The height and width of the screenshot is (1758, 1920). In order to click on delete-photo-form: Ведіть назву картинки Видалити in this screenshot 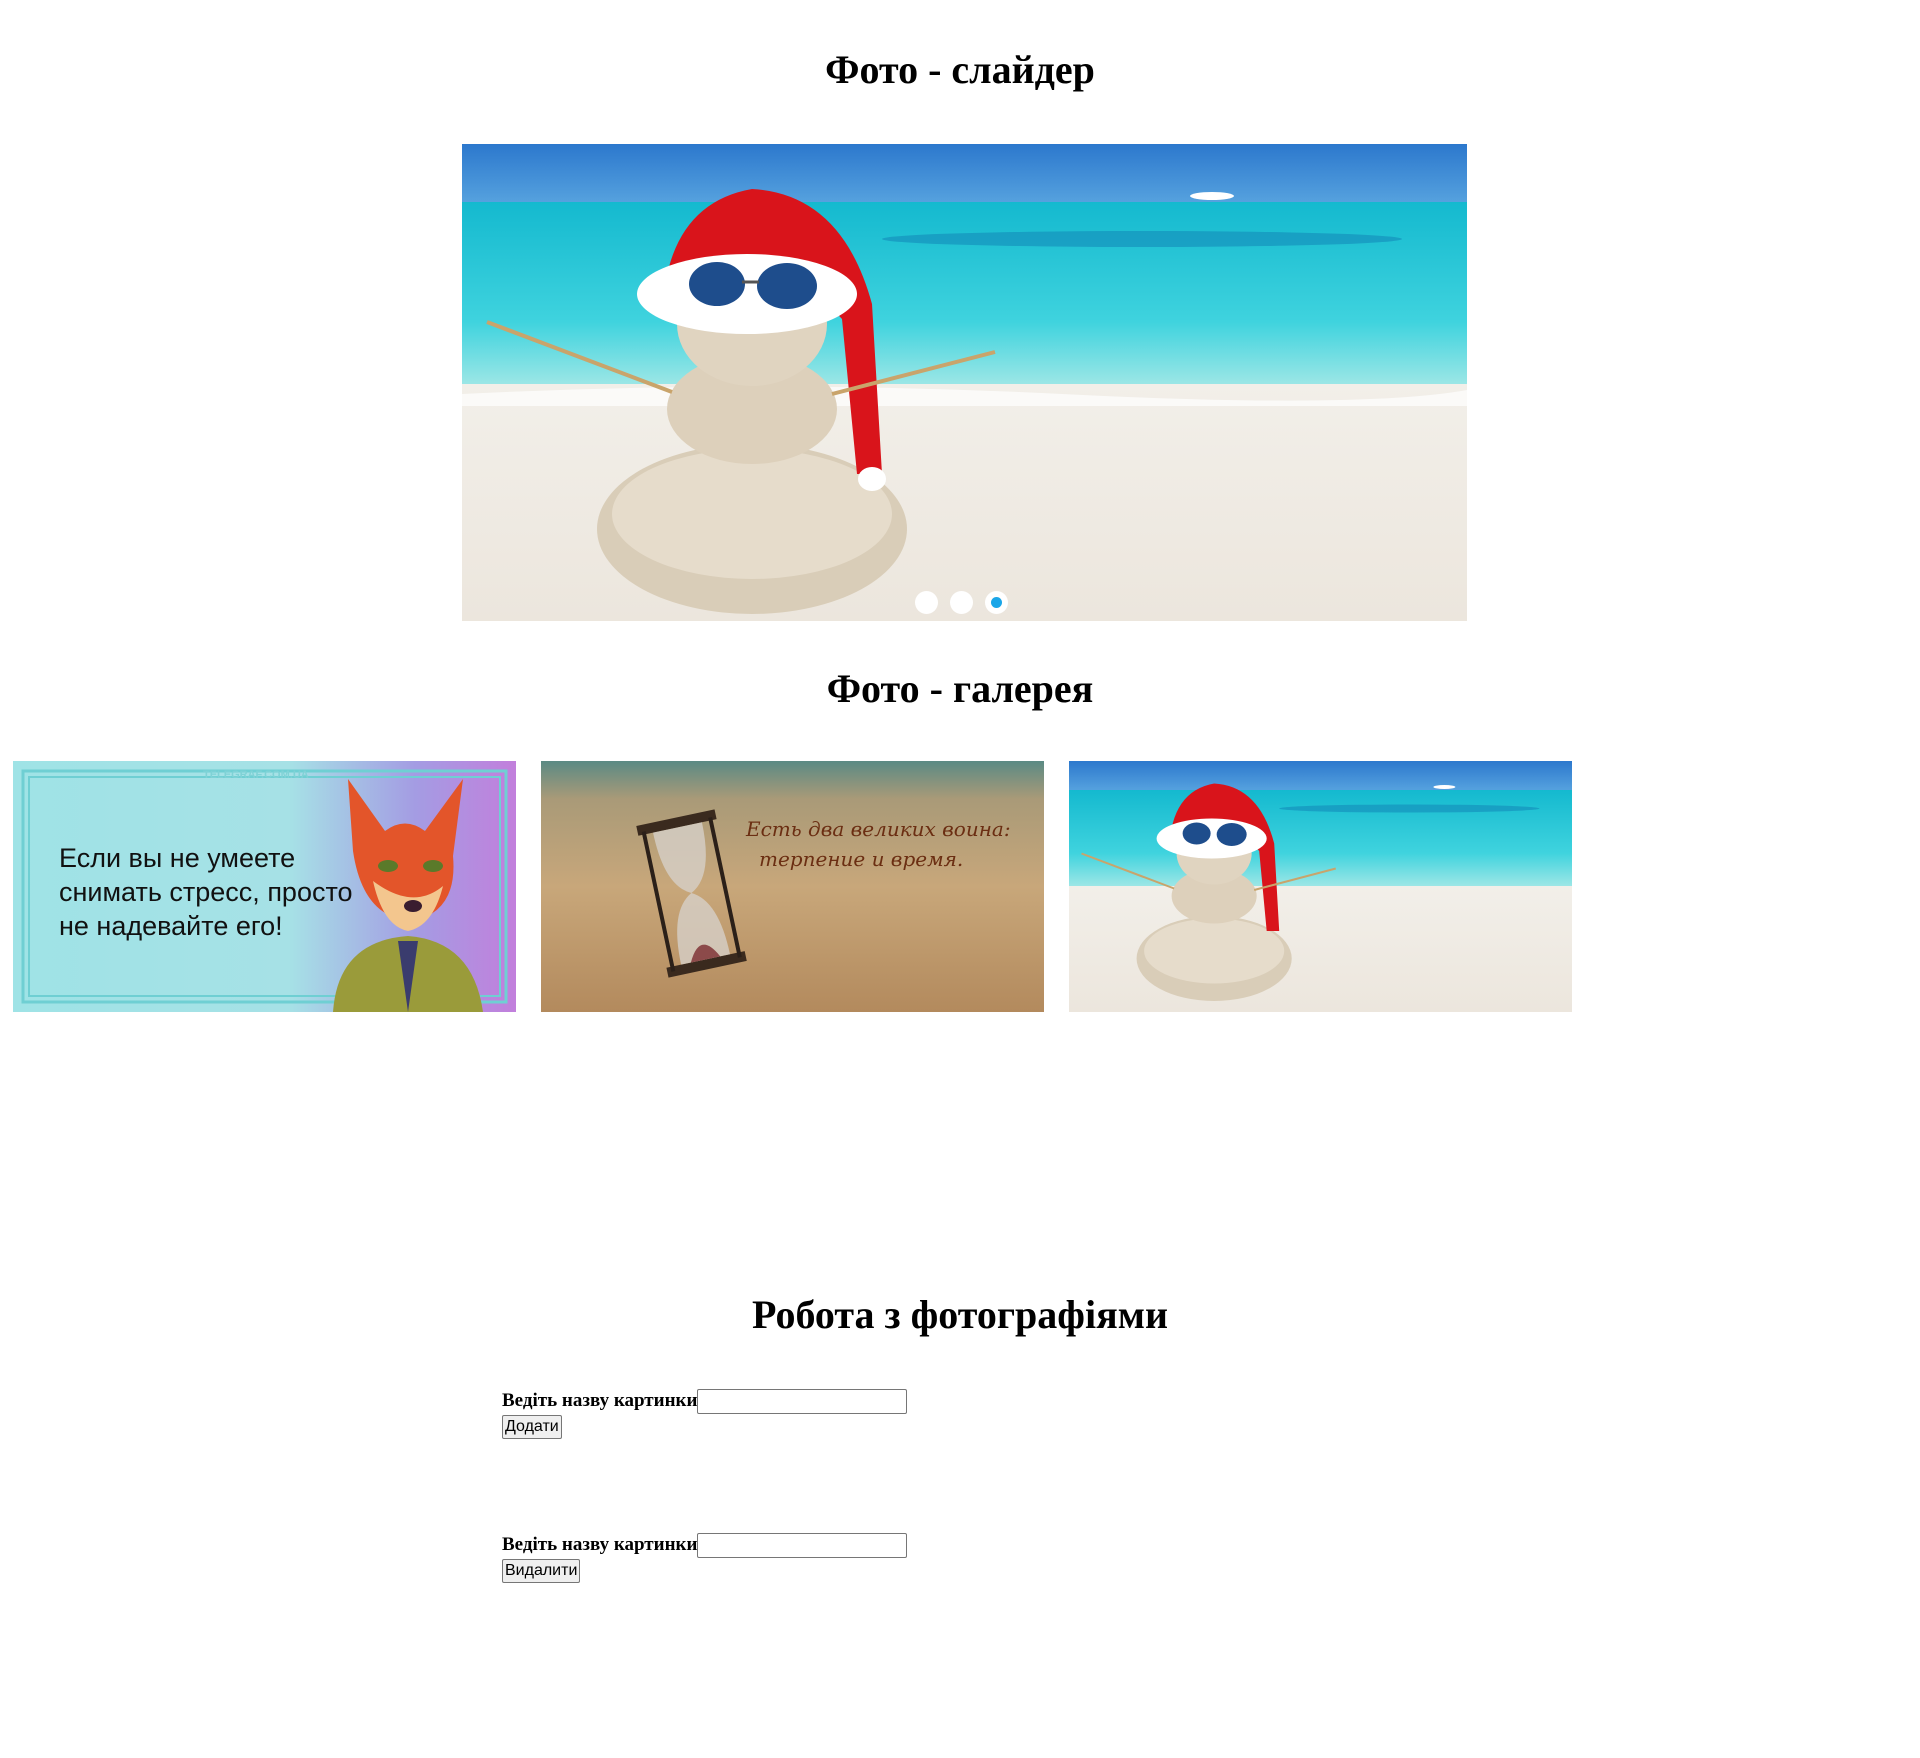, I will do `click(705, 1557)`.